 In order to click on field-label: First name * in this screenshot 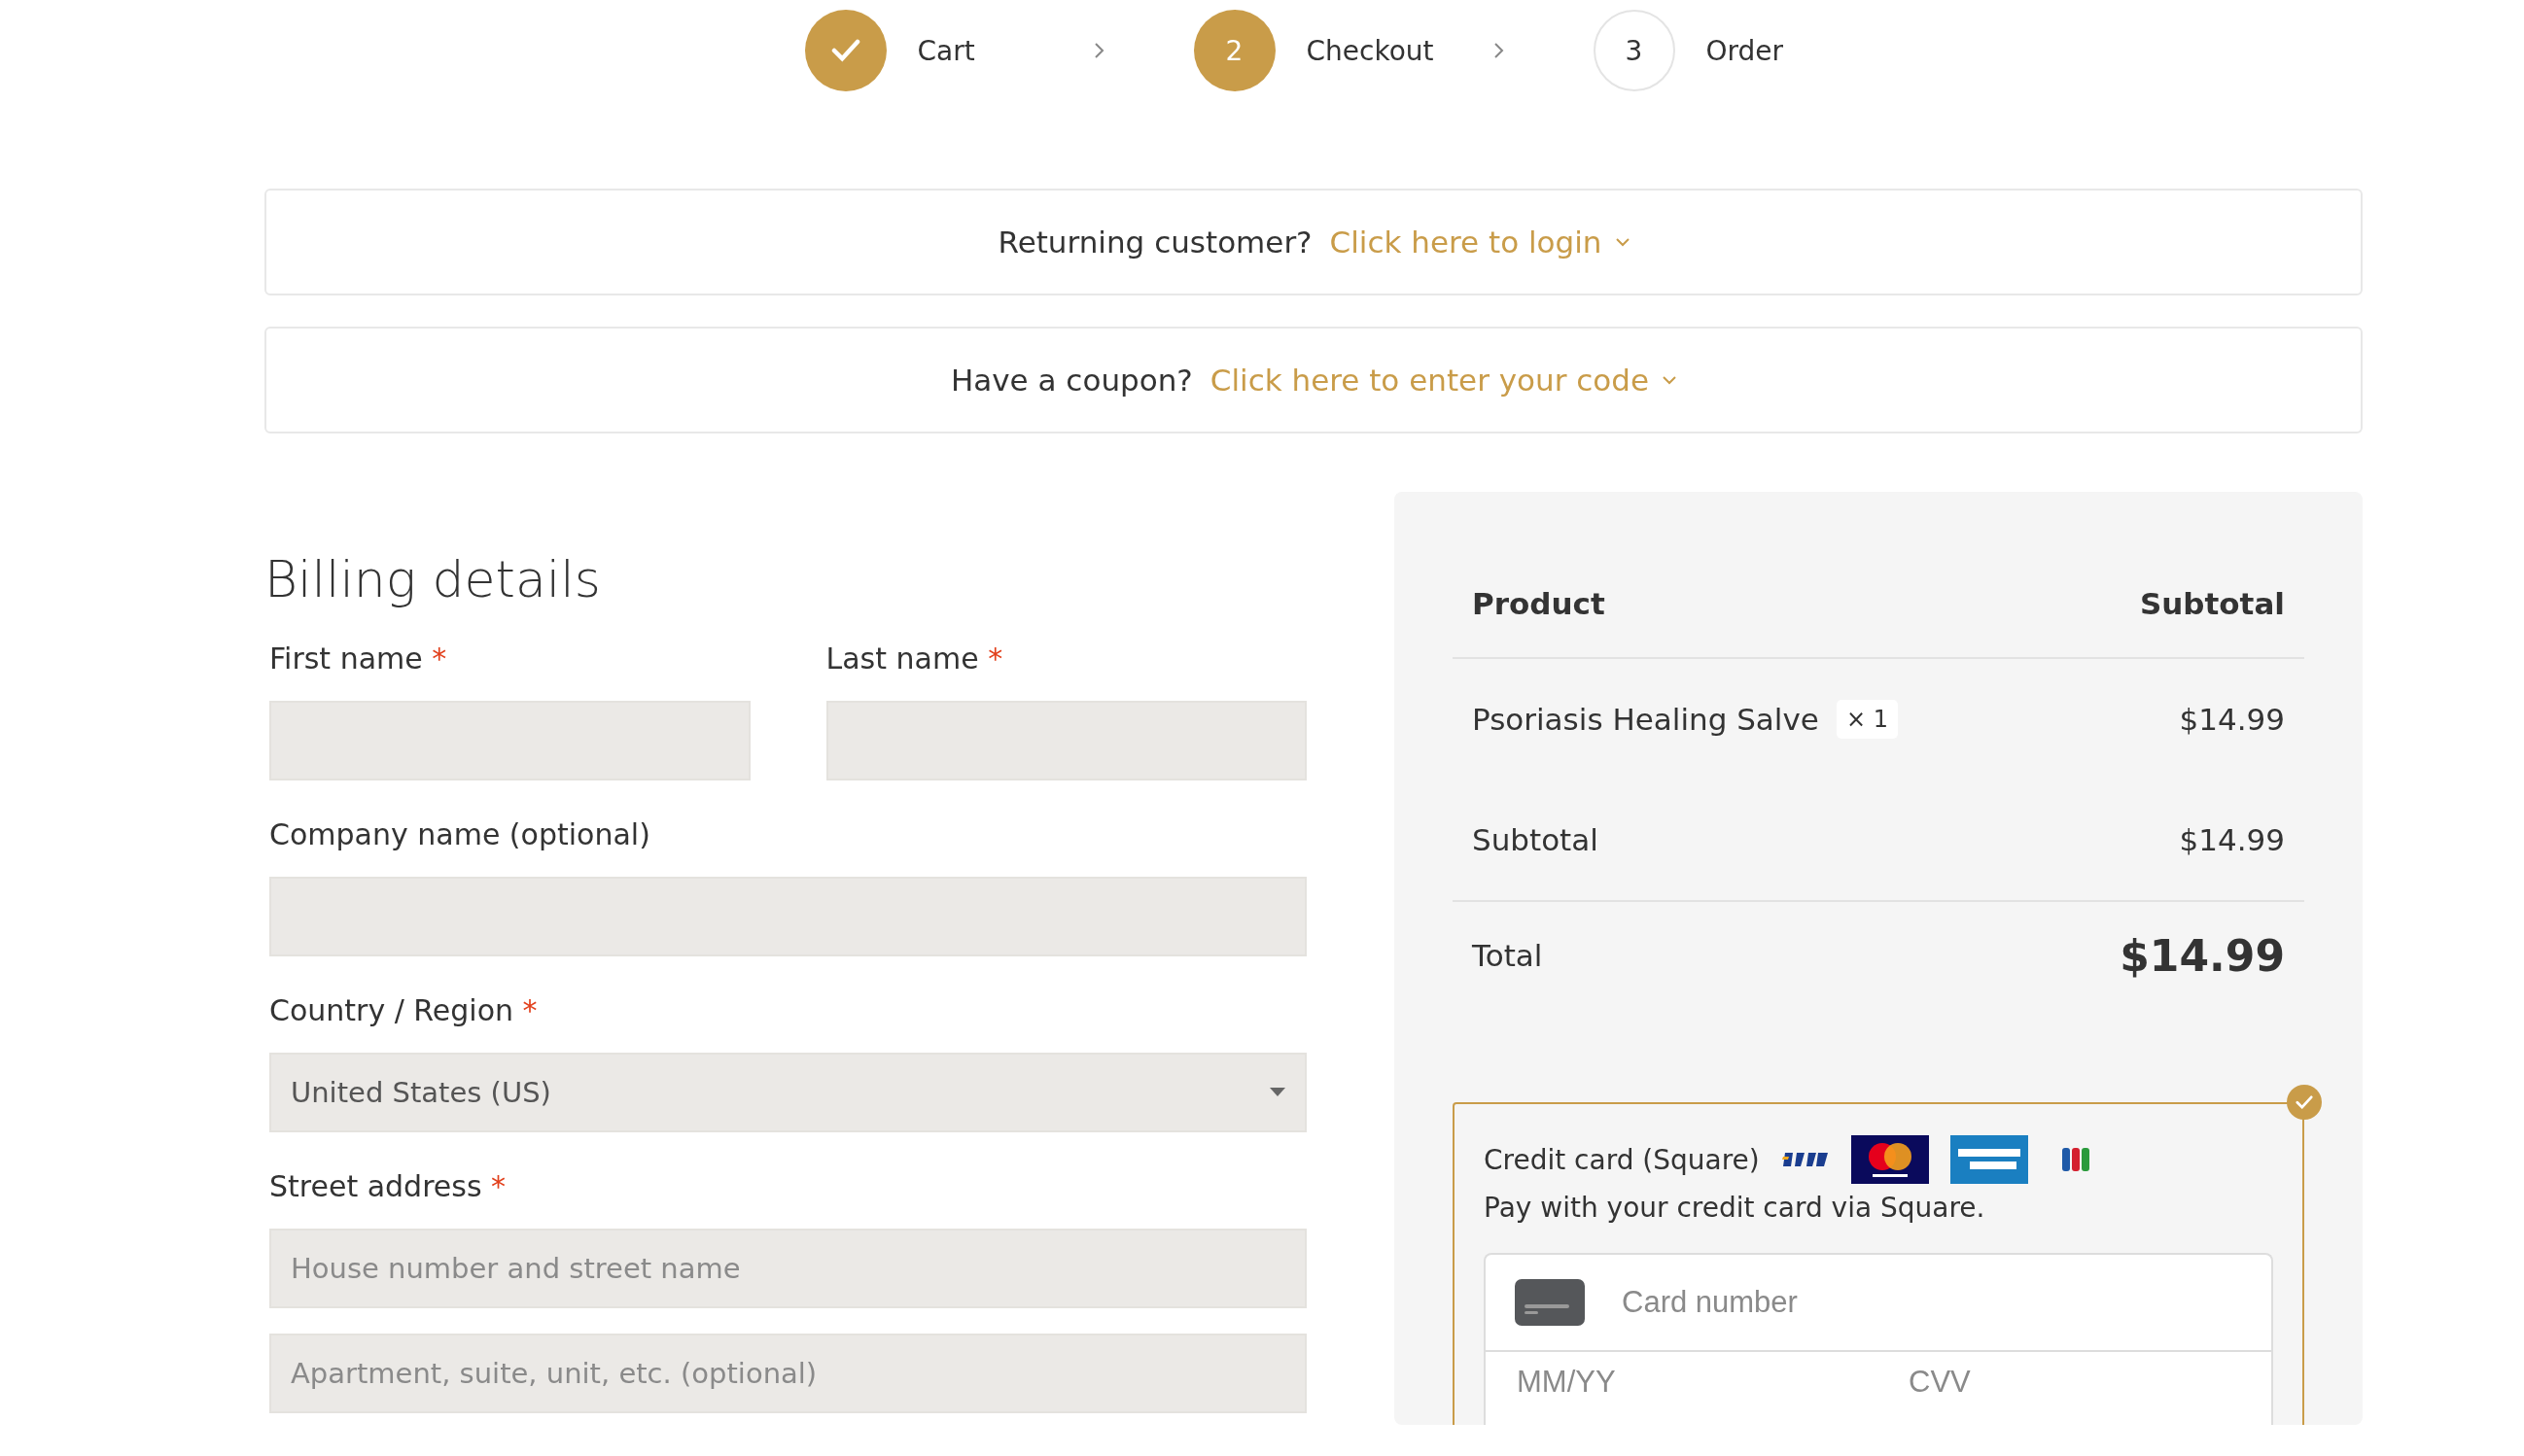, I will do `click(358, 658)`.